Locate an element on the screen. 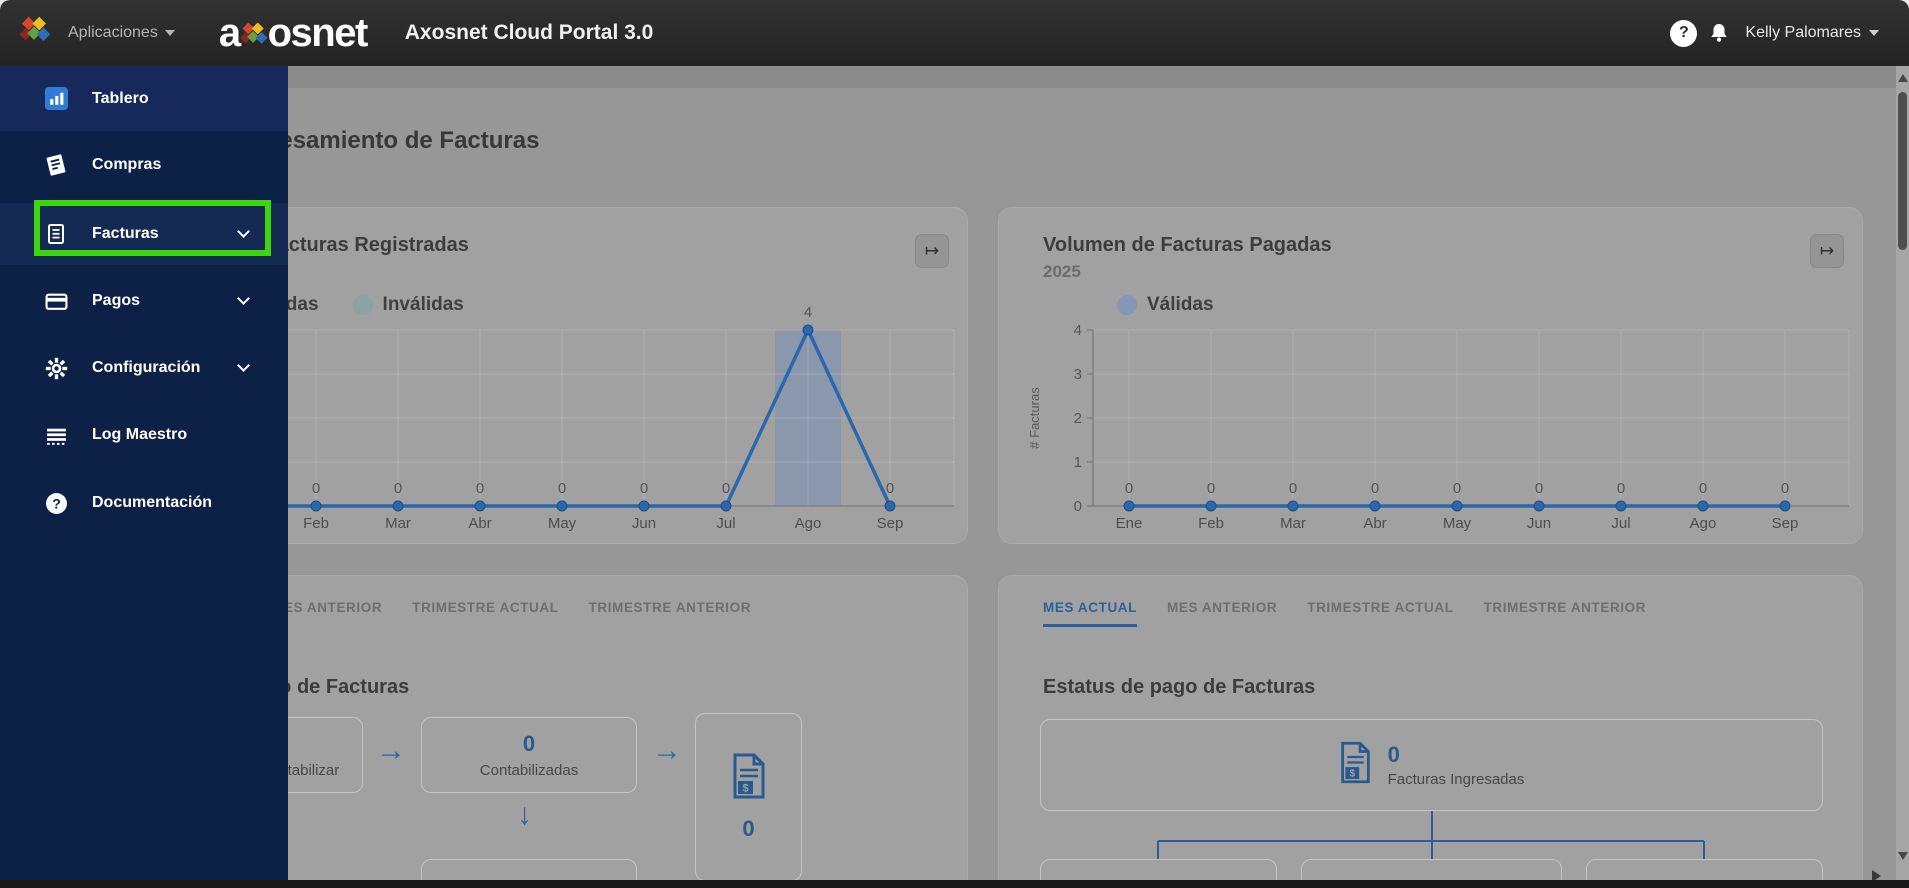 The height and width of the screenshot is (888, 1909). card-title: Volumen de Facturas Pagadas is located at coordinates (1187, 245).